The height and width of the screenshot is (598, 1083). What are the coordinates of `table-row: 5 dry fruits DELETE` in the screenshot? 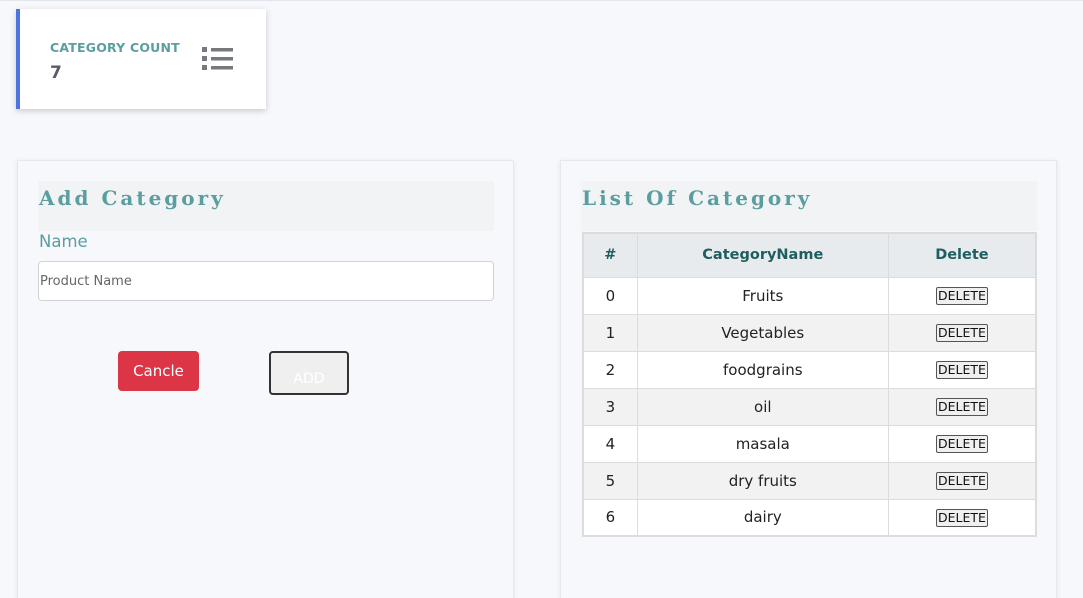 It's located at (809, 480).